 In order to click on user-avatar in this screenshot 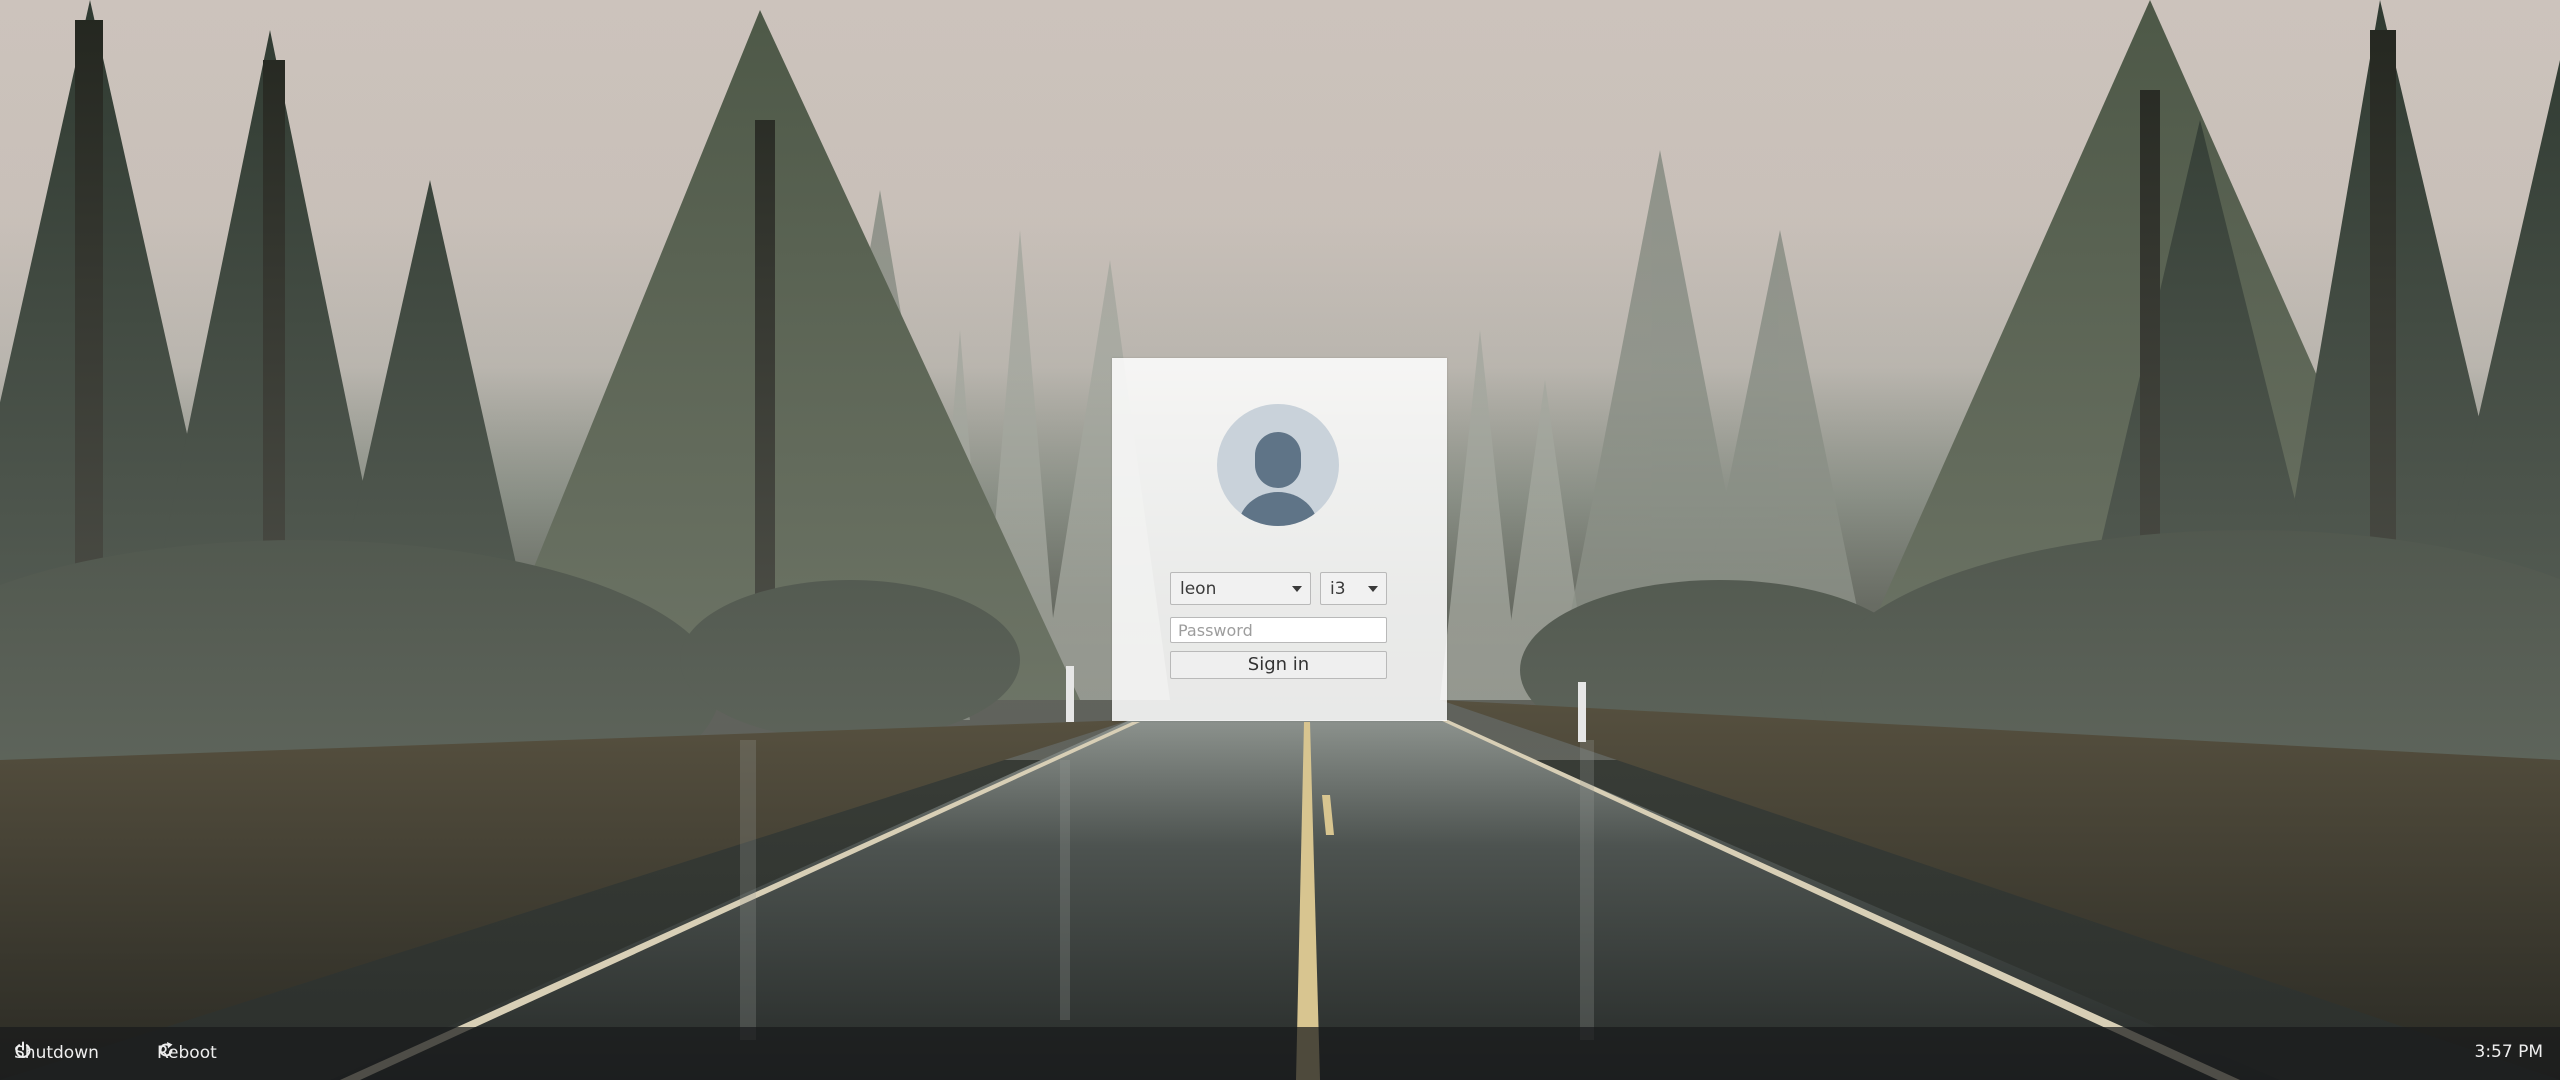, I will do `click(1278, 465)`.